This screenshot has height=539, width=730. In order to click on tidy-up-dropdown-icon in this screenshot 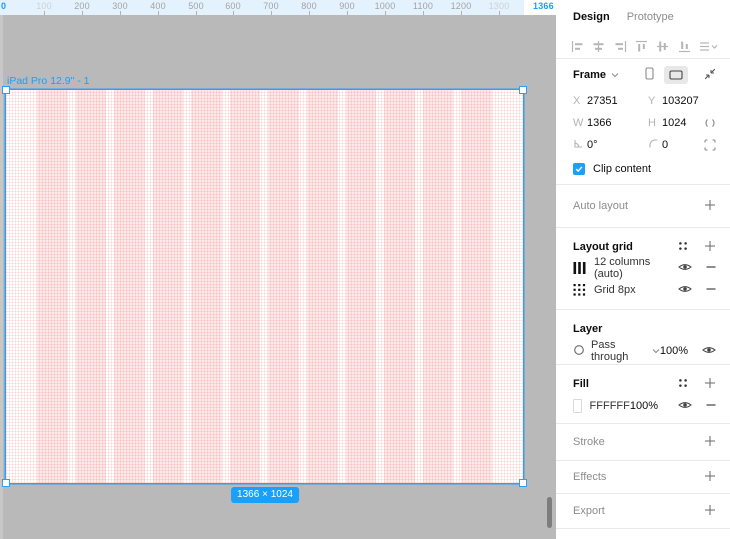, I will do `click(708, 46)`.